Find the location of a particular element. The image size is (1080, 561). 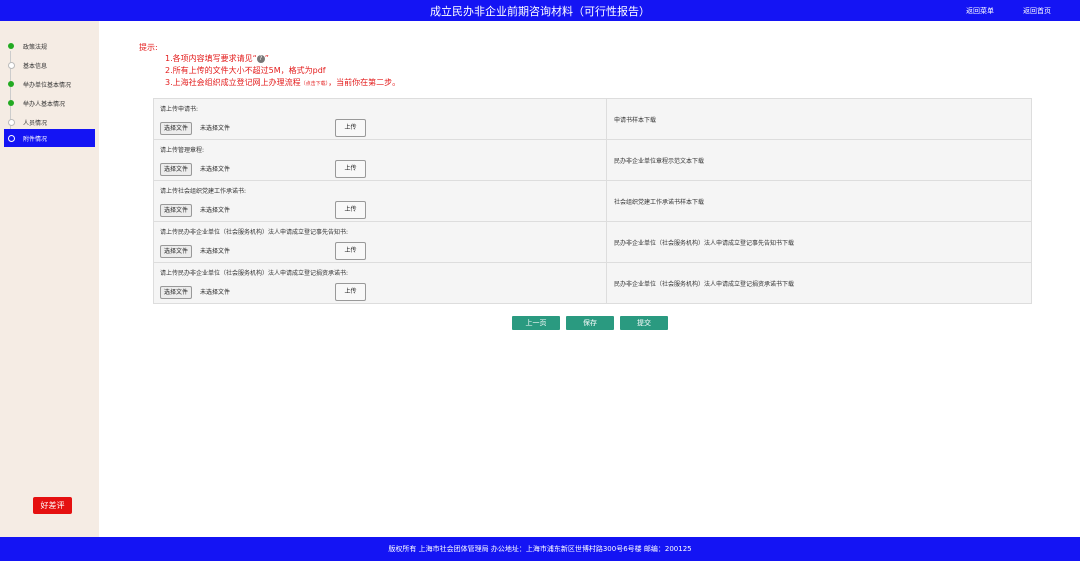

upload-cell: 请上传申请书: 选择文件 未选择文件 上传 is located at coordinates (380, 119).